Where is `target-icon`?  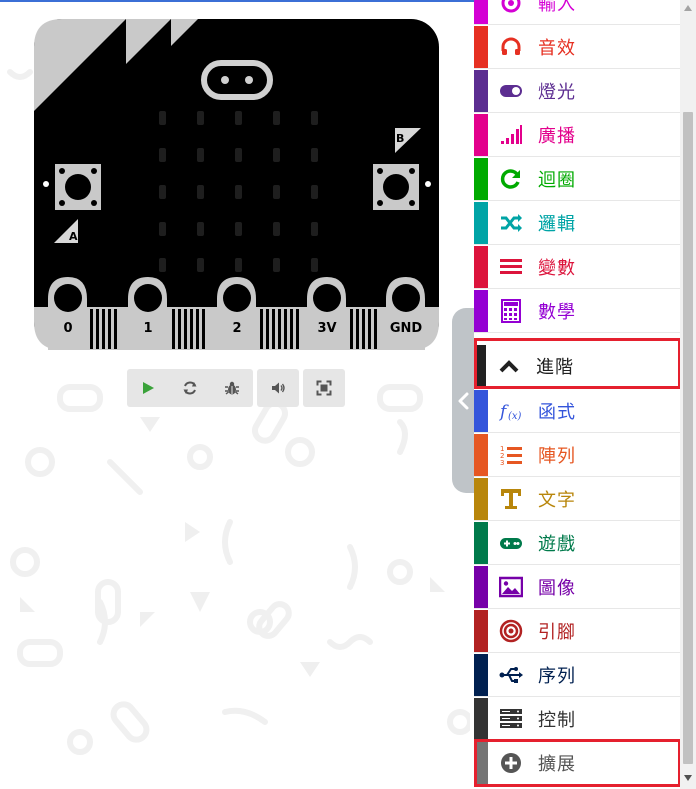 target-icon is located at coordinates (511, 631).